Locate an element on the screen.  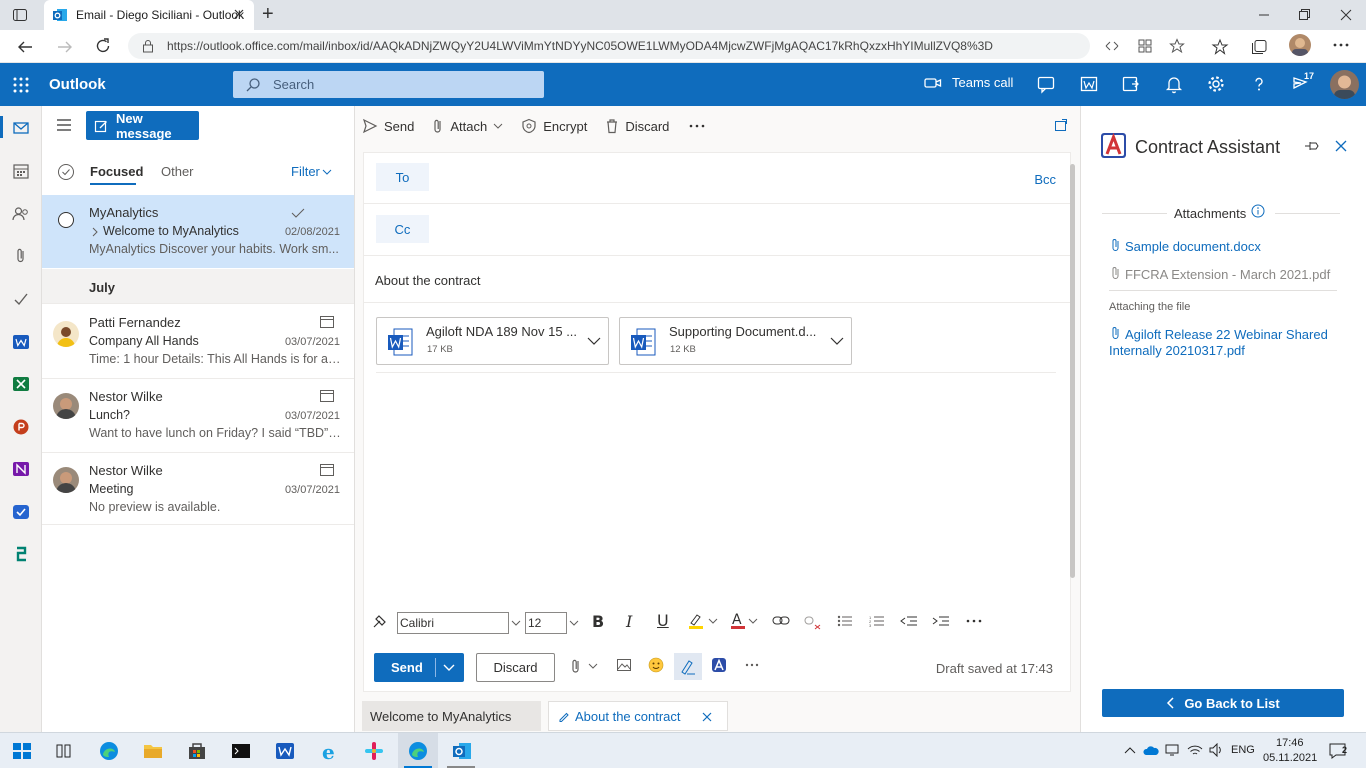
file-explorer-icon is located at coordinates (153, 751).